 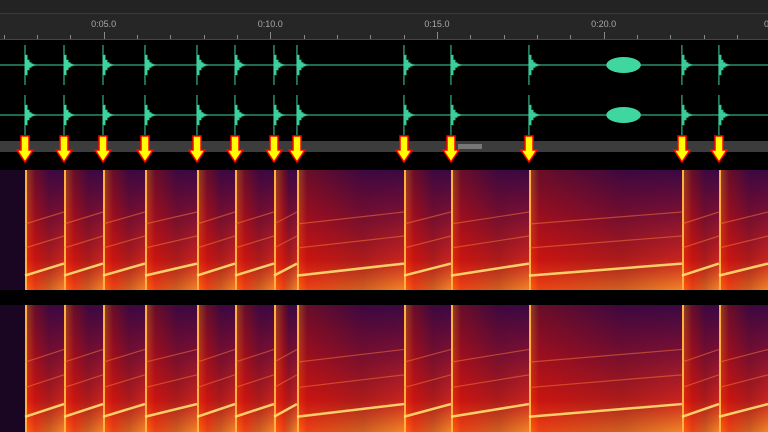 What do you see at coordinates (384, 150) in the screenshot?
I see `event-markers` at bounding box center [384, 150].